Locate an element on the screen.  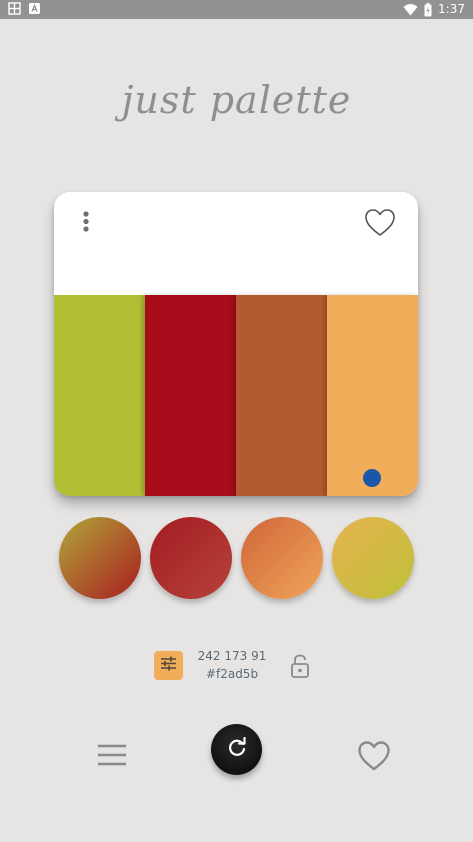
selected-color-rgb: 242 173 91 is located at coordinates (232, 656).